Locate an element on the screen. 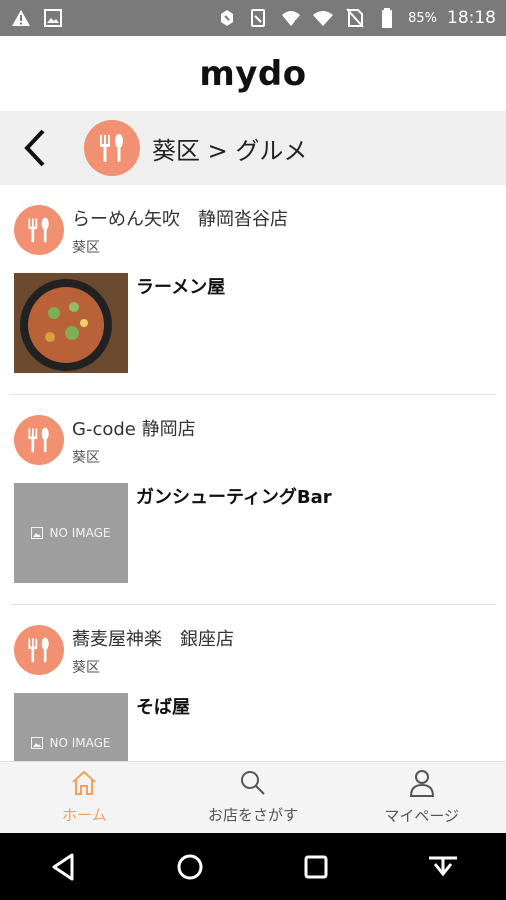  search-icon is located at coordinates (253, 783).